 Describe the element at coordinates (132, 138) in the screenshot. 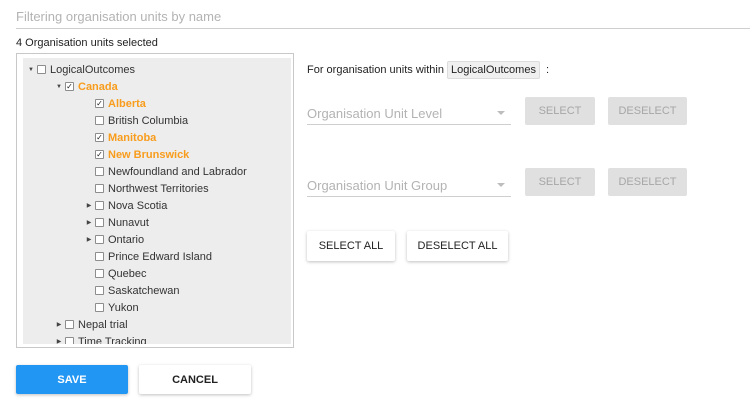

I see `tree-label-province: Manitoba` at that location.